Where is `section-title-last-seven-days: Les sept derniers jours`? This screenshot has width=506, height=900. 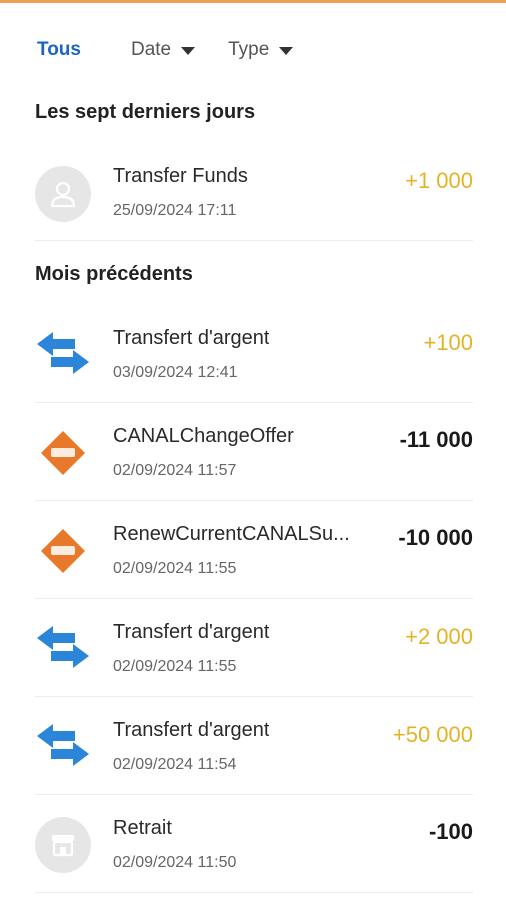
section-title-last-seven-days: Les sept derniers jours is located at coordinates (145, 112).